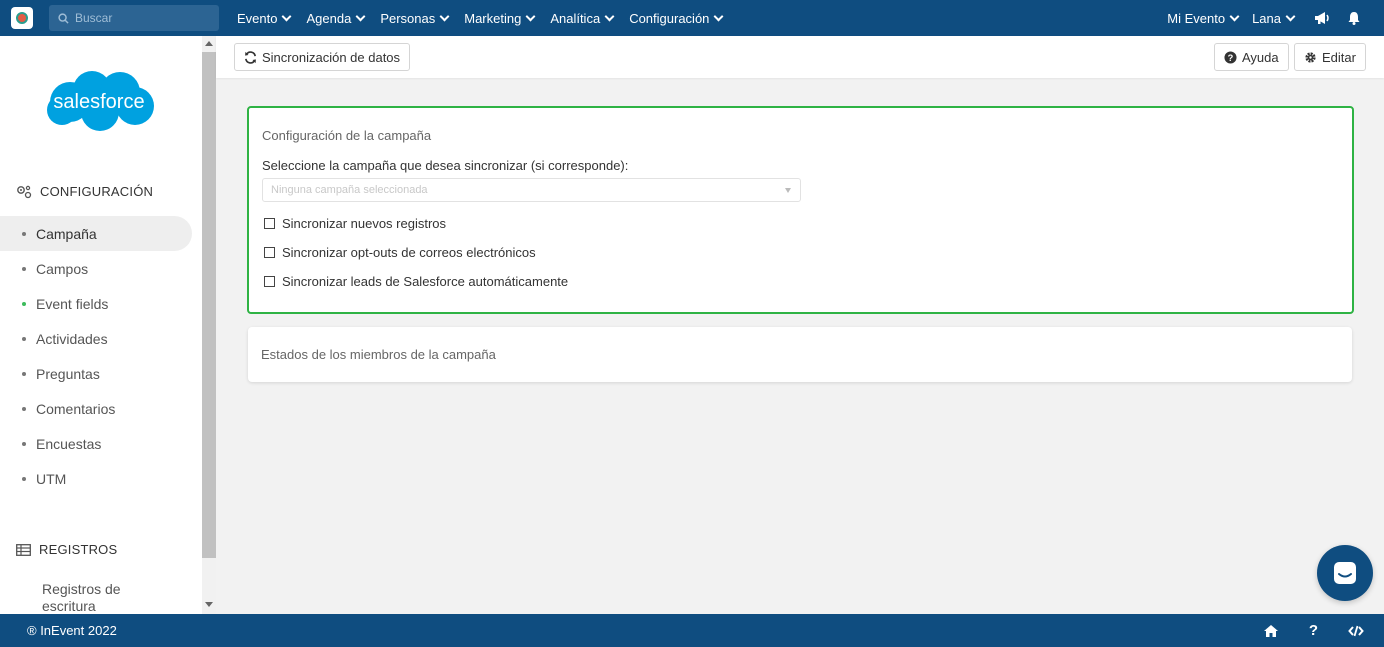 This screenshot has width=1384, height=647. I want to click on user-menu-label: Lana, so click(1266, 18).